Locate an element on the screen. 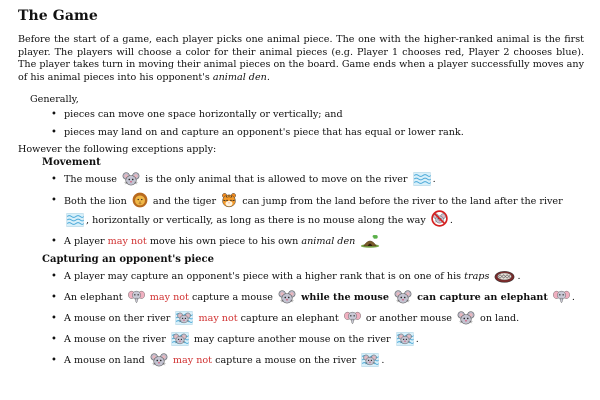 This screenshot has height=400, width=600. rule-text: A player is located at coordinates (84, 241).